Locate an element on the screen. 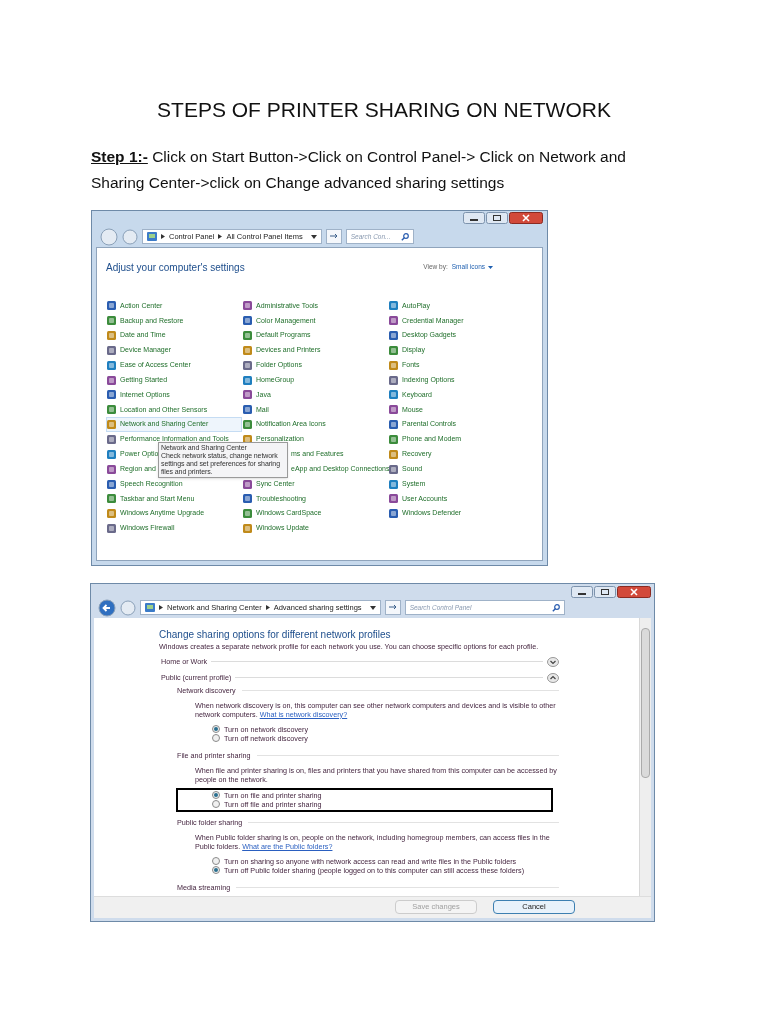  step-instruction: Step 1:- Click on Start Button->Click on Control Panel-> Click on Network and Sharing Center->click on Change advanced sharing settings is located at coordinates (359, 169).